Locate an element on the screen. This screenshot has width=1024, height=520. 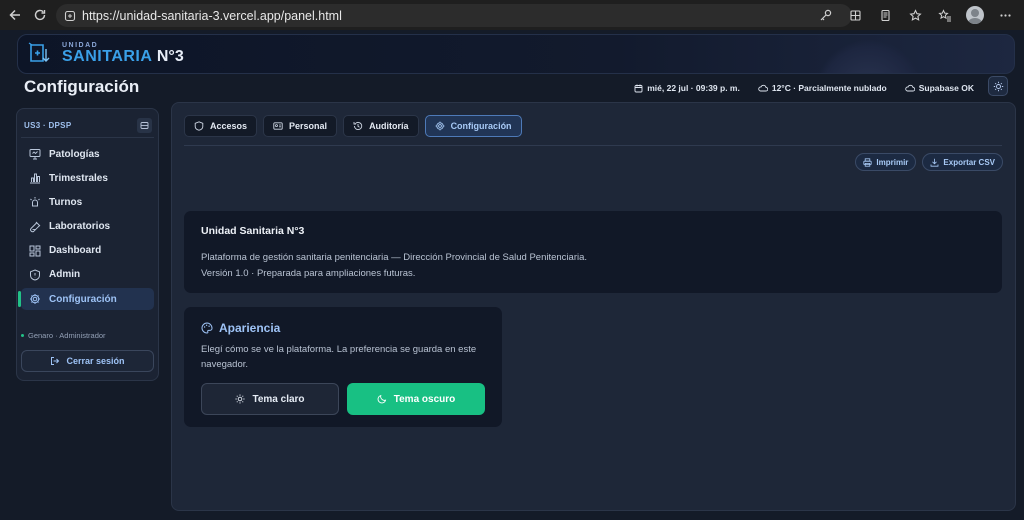
weather-status: 12°C · Parcialmente nublado is located at coordinates (822, 88).